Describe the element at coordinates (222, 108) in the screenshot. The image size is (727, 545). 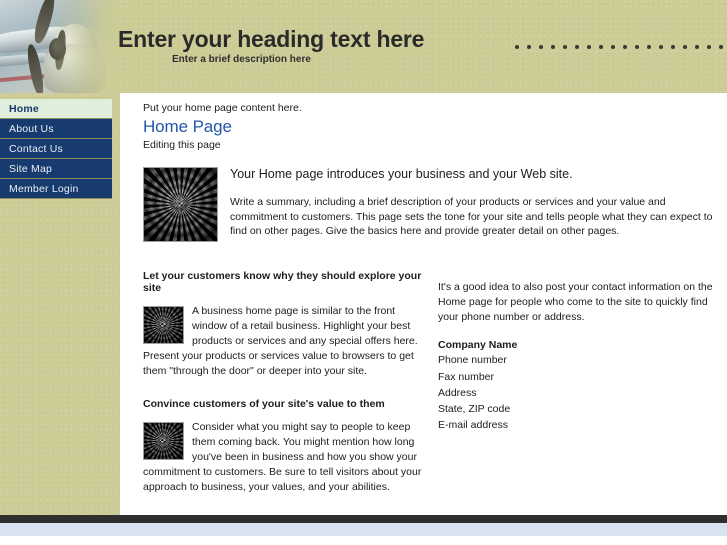
I see `content-top-note: Put your home page content here.` at that location.